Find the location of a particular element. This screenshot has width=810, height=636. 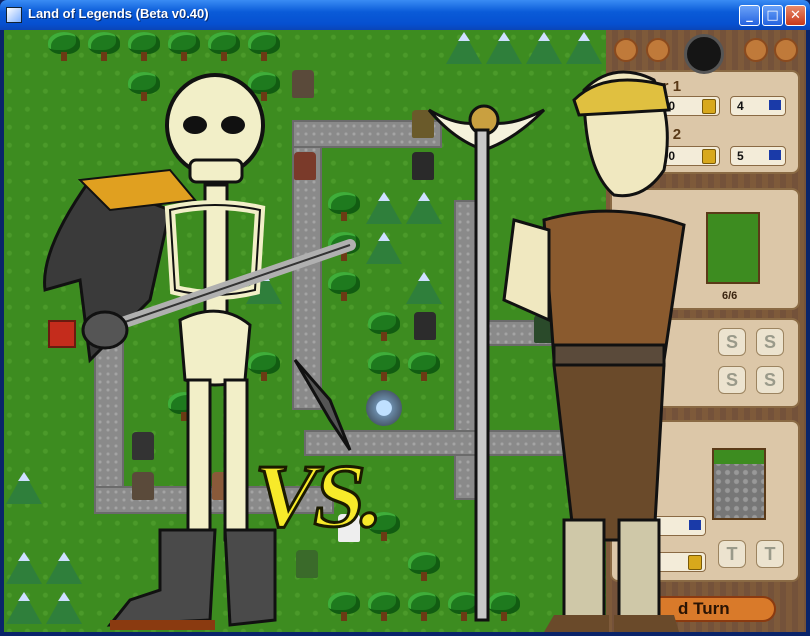

app-icon is located at coordinates (14, 15).